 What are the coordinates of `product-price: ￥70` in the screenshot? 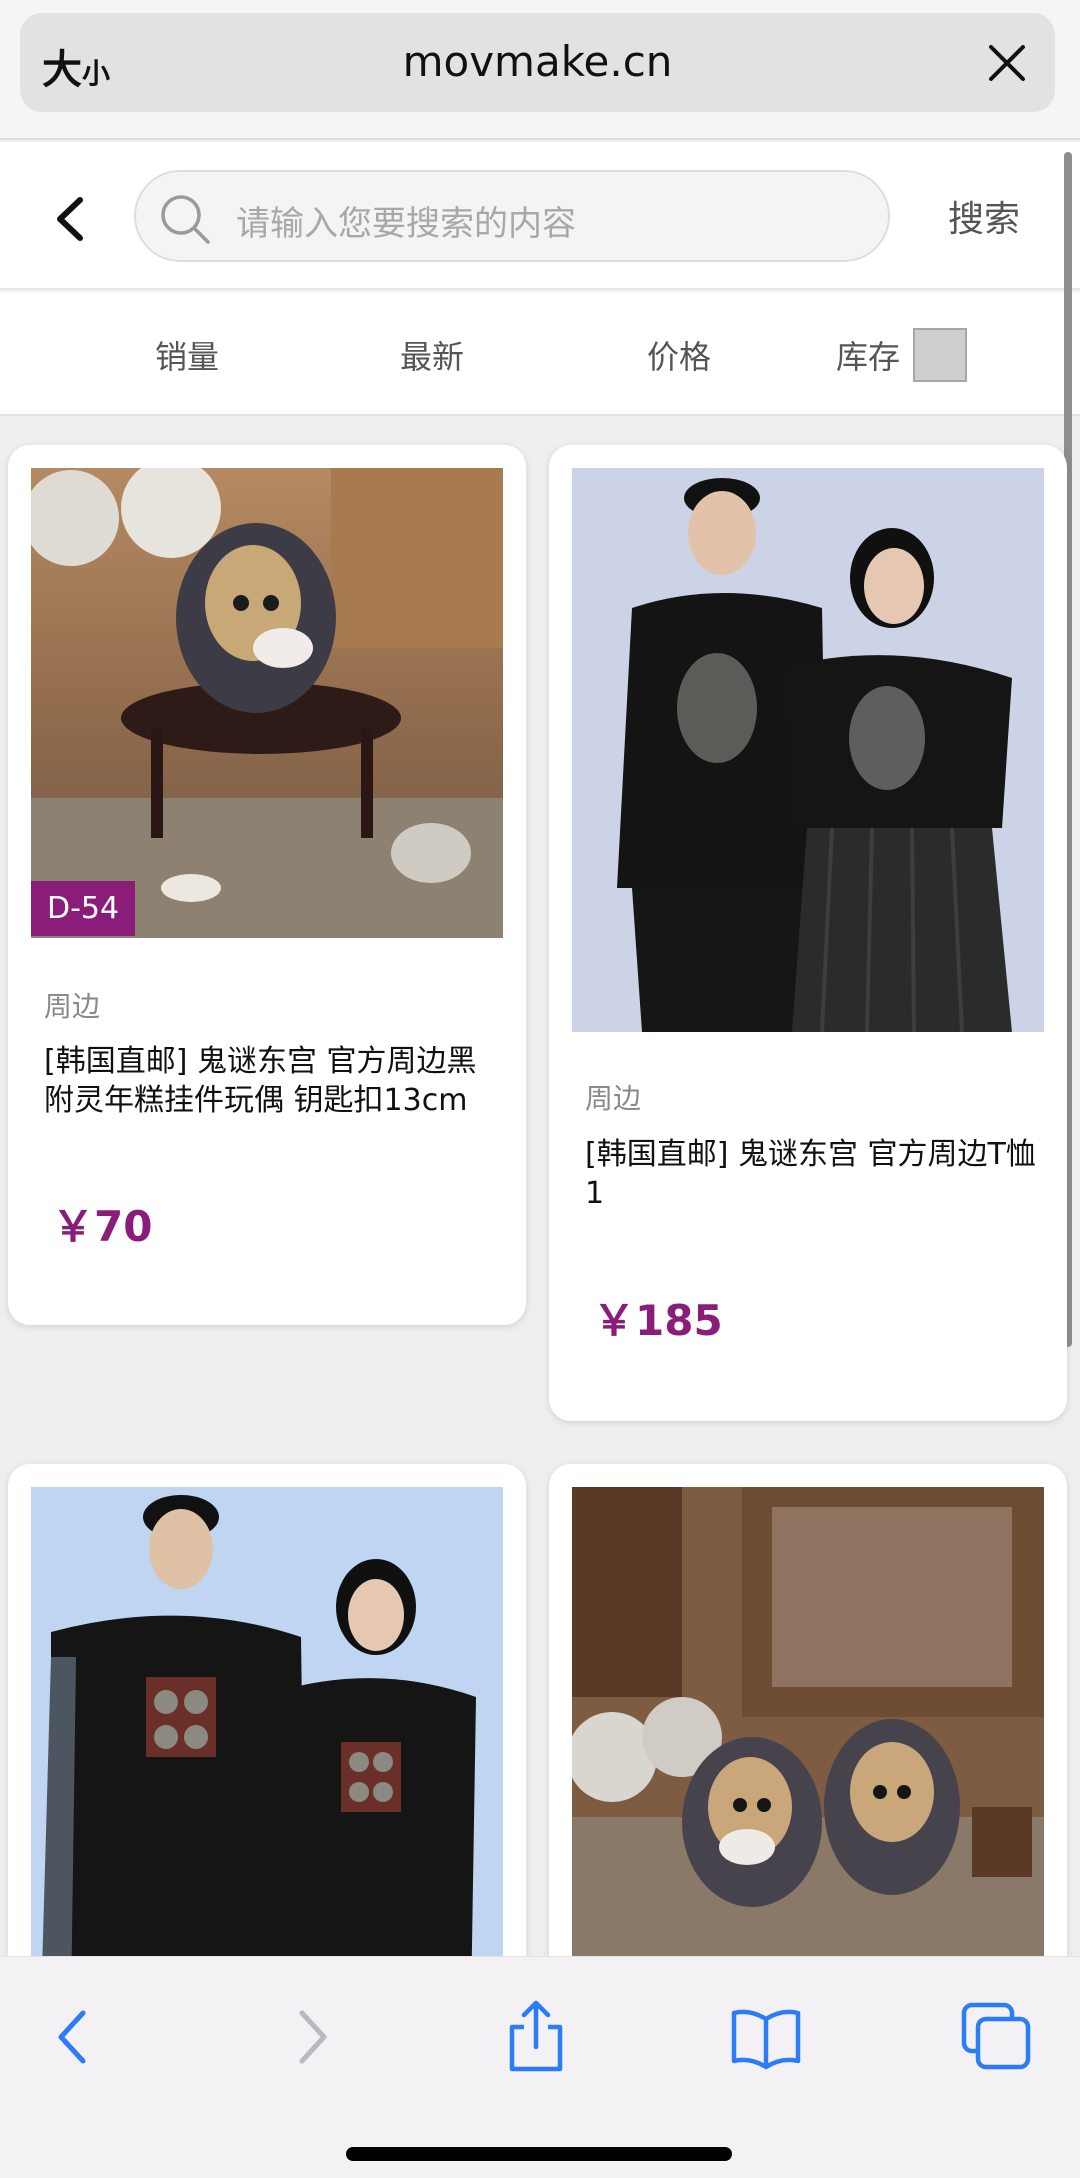 It's located at (102, 1226).